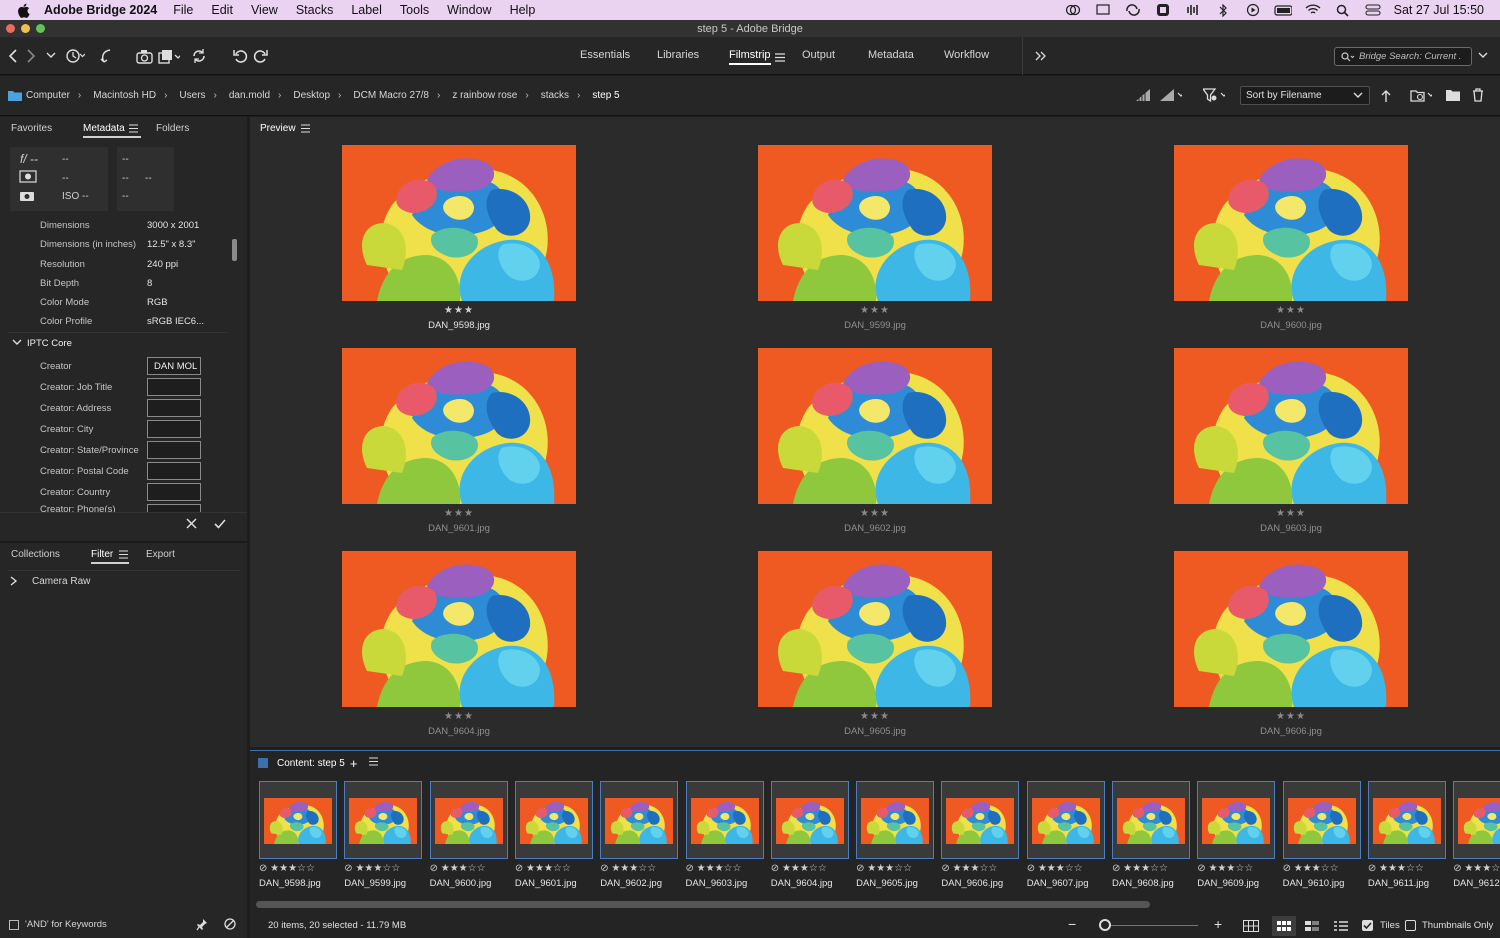  Describe the element at coordinates (818, 55) in the screenshot. I see `tab-output: Output` at that location.